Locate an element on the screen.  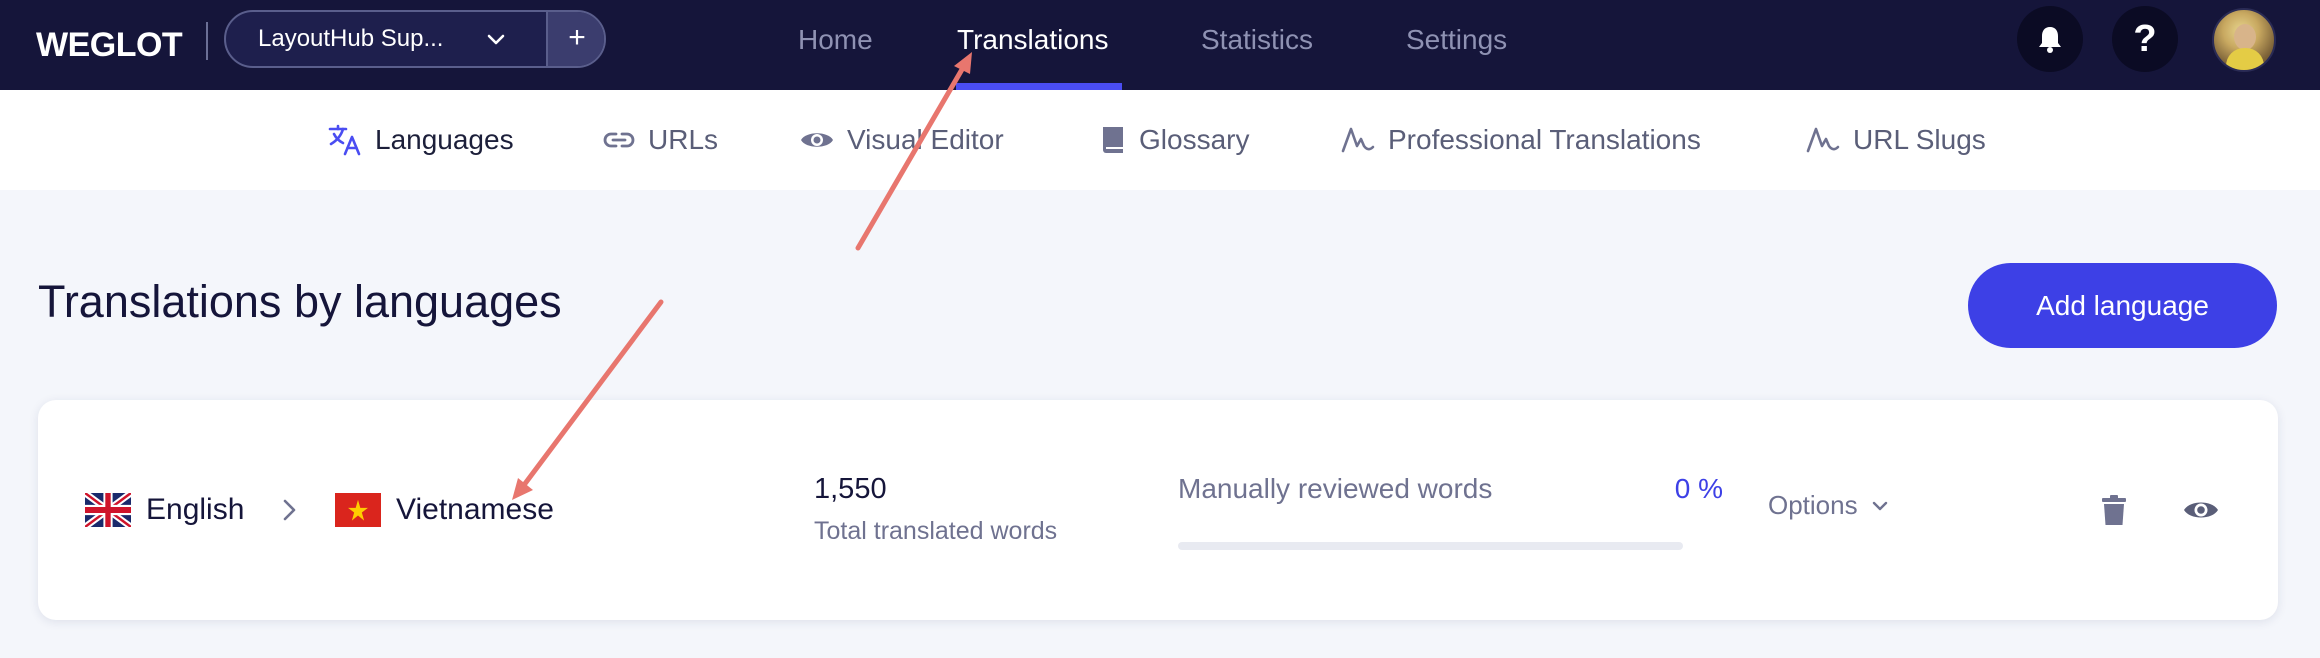
subnav-glossary: Glossary is located at coordinates (1174, 140).